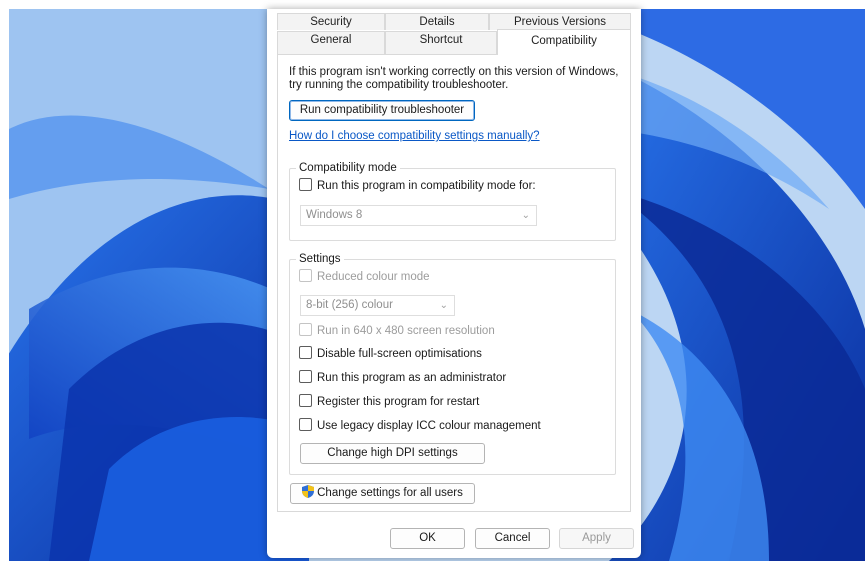 The width and height of the screenshot is (868, 561). I want to click on run-troubleshooter-button: Run compatibility troubleshooter, so click(382, 110).